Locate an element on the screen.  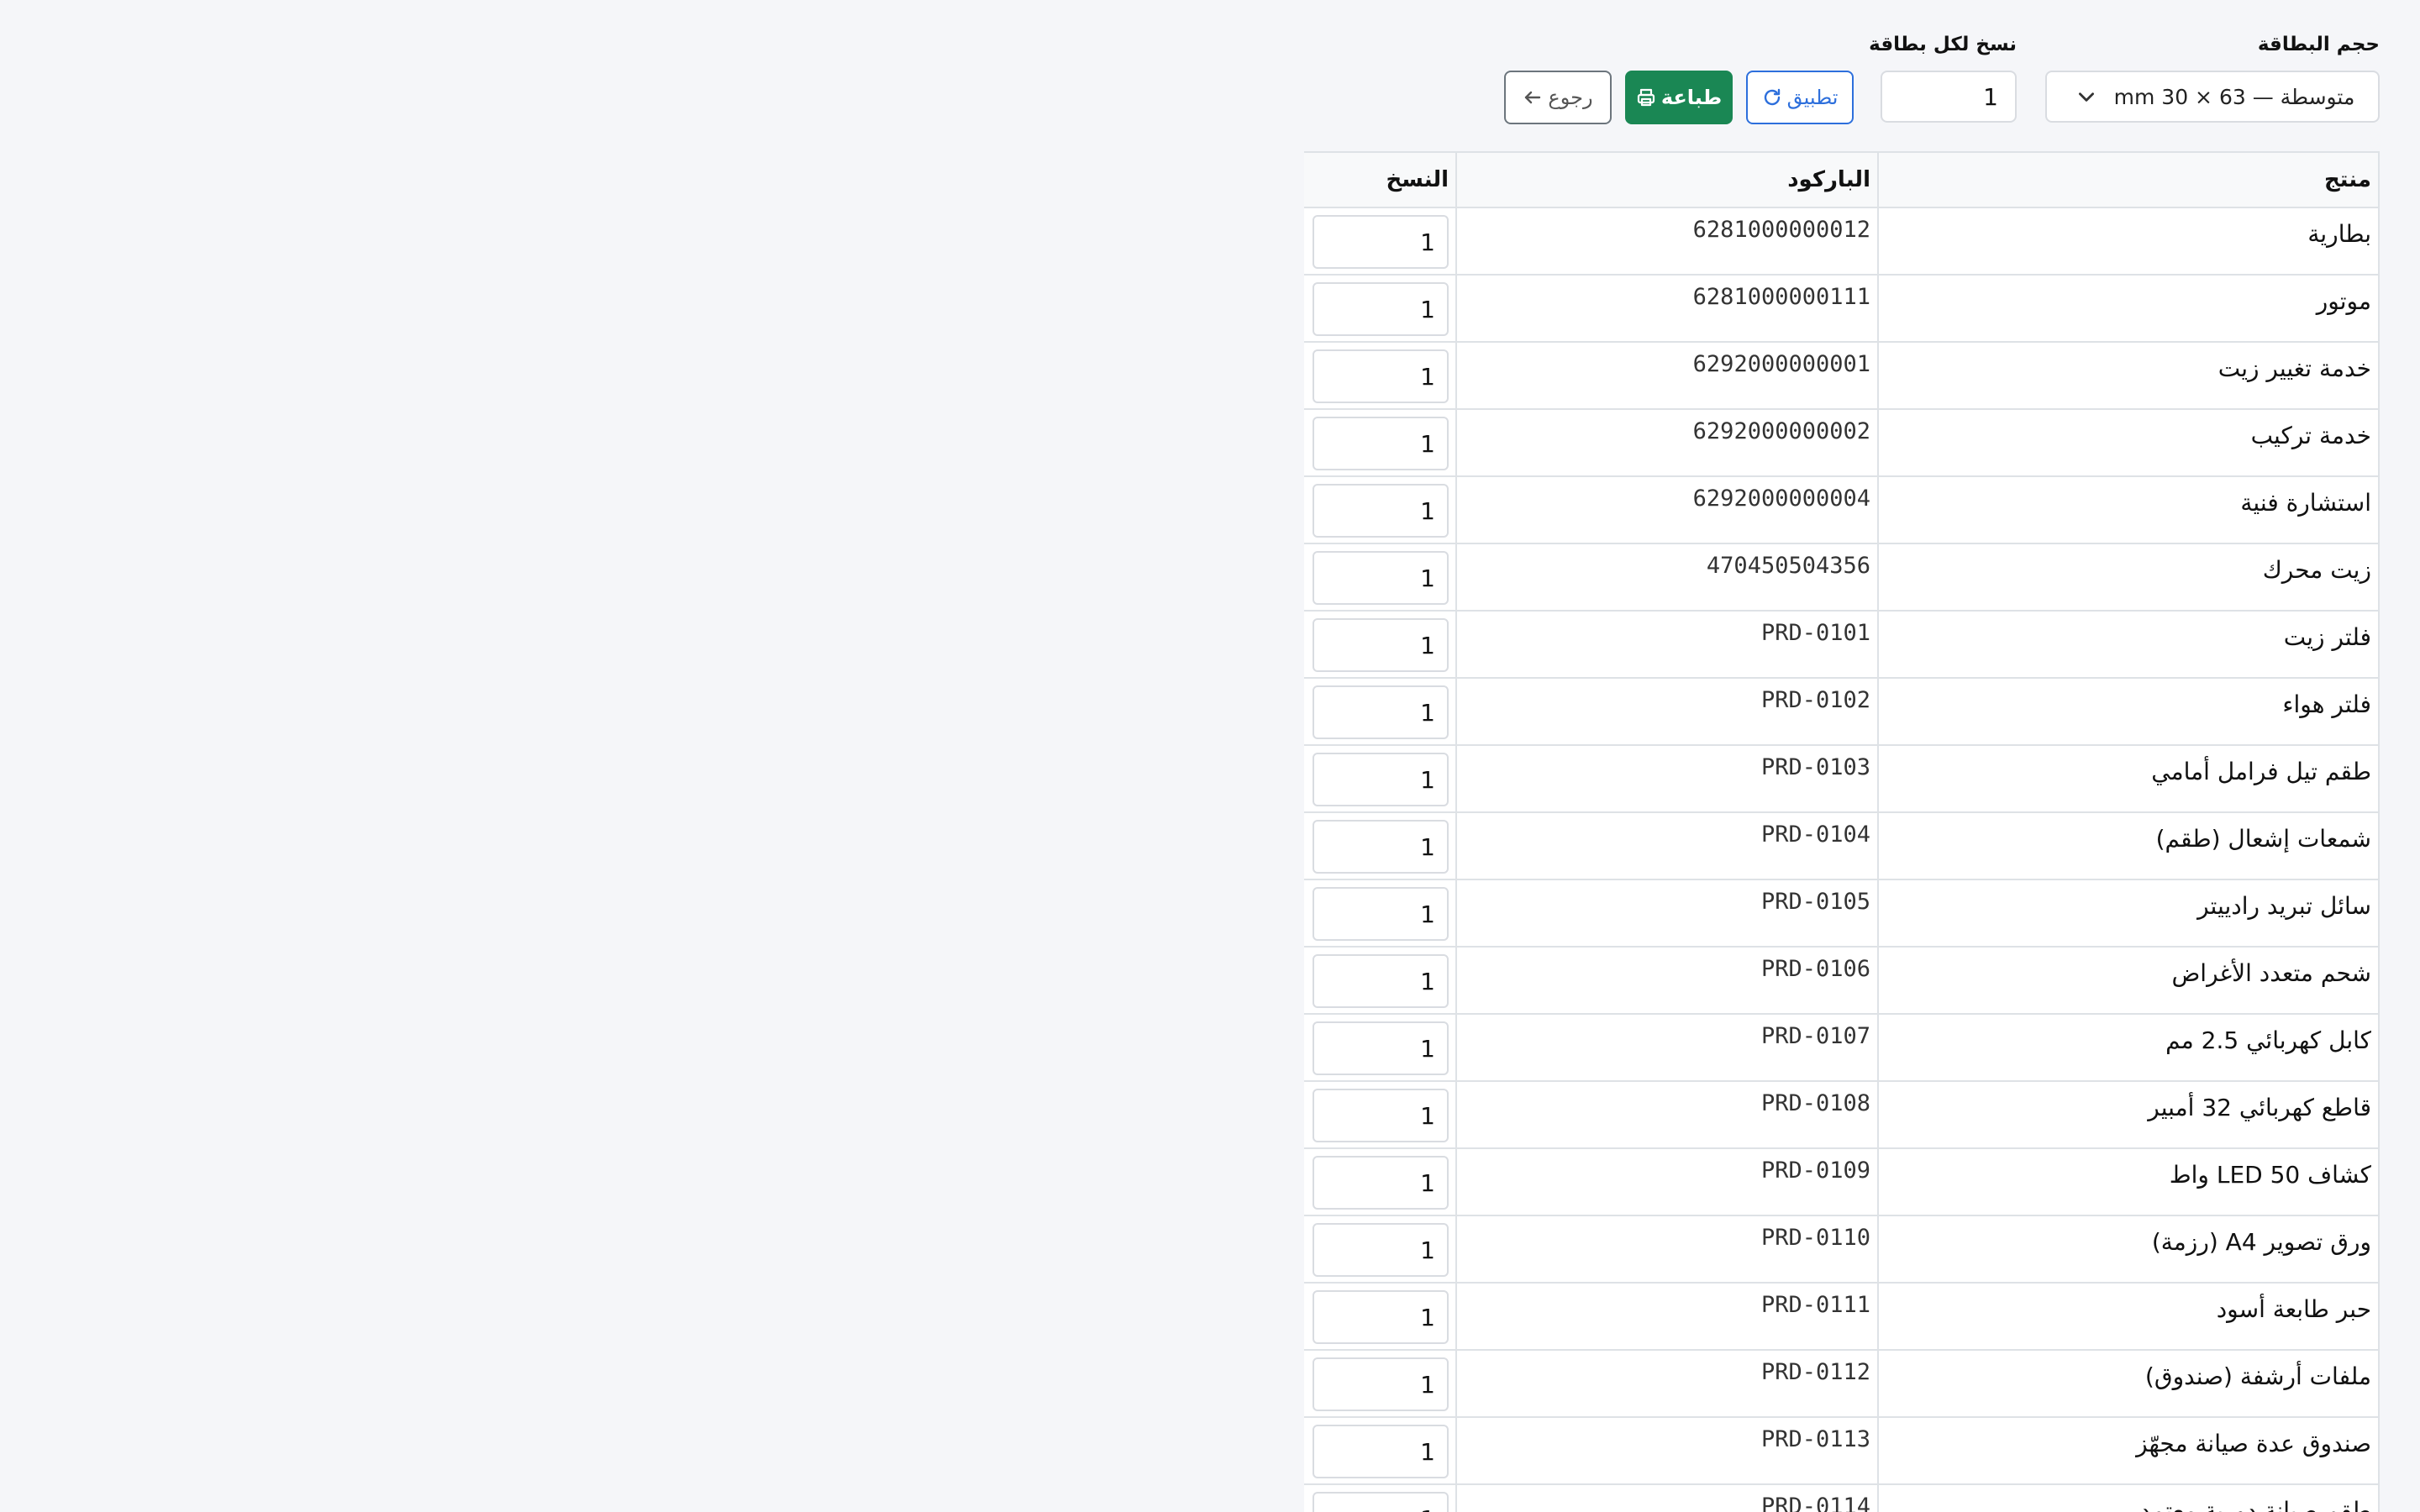
chevron-down-icon is located at coordinates (2086, 97).